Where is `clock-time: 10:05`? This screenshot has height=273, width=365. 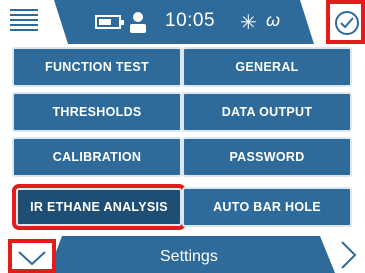
clock-time: 10:05 is located at coordinates (190, 20).